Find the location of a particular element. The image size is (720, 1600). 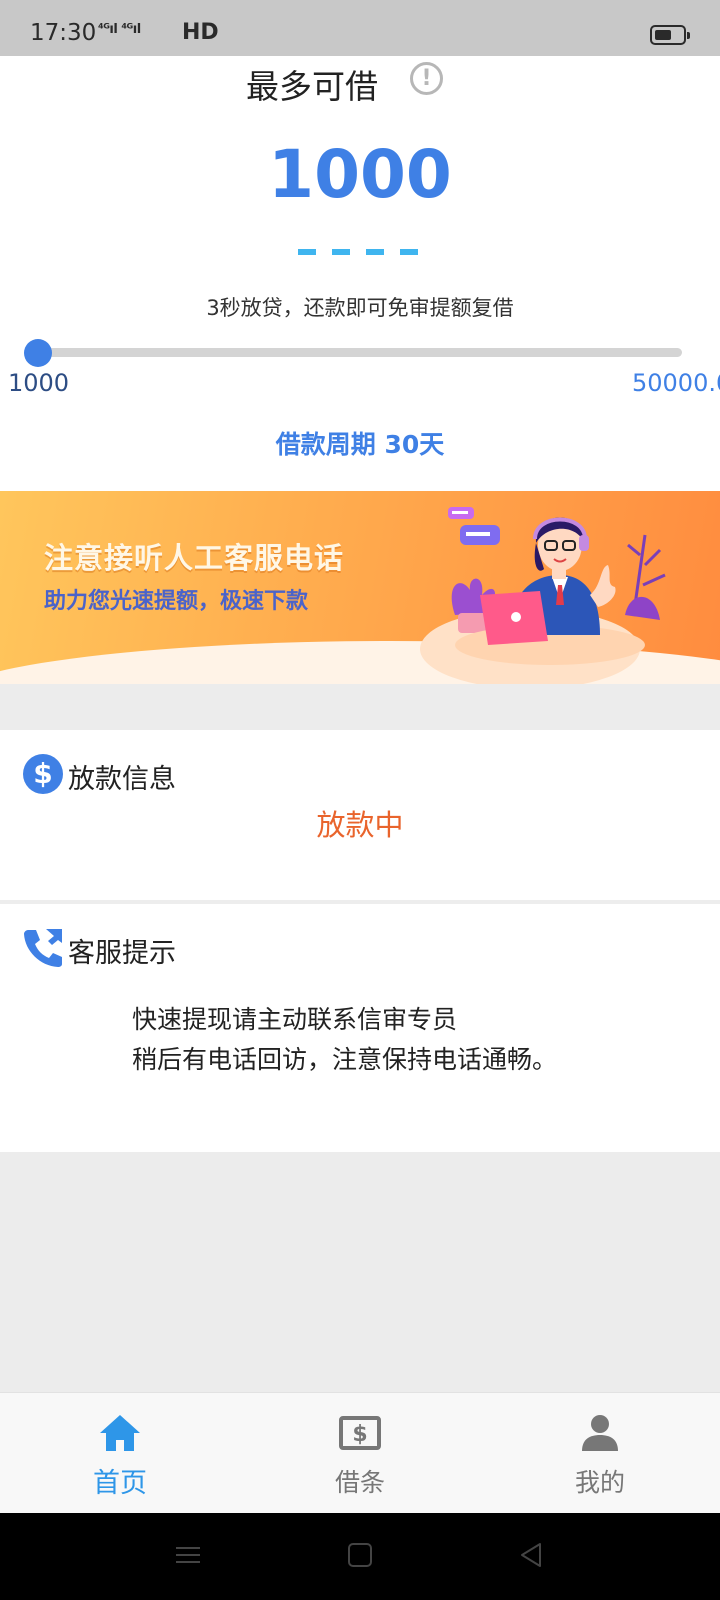

dollar-note-icon: $ is located at coordinates (360, 1433).